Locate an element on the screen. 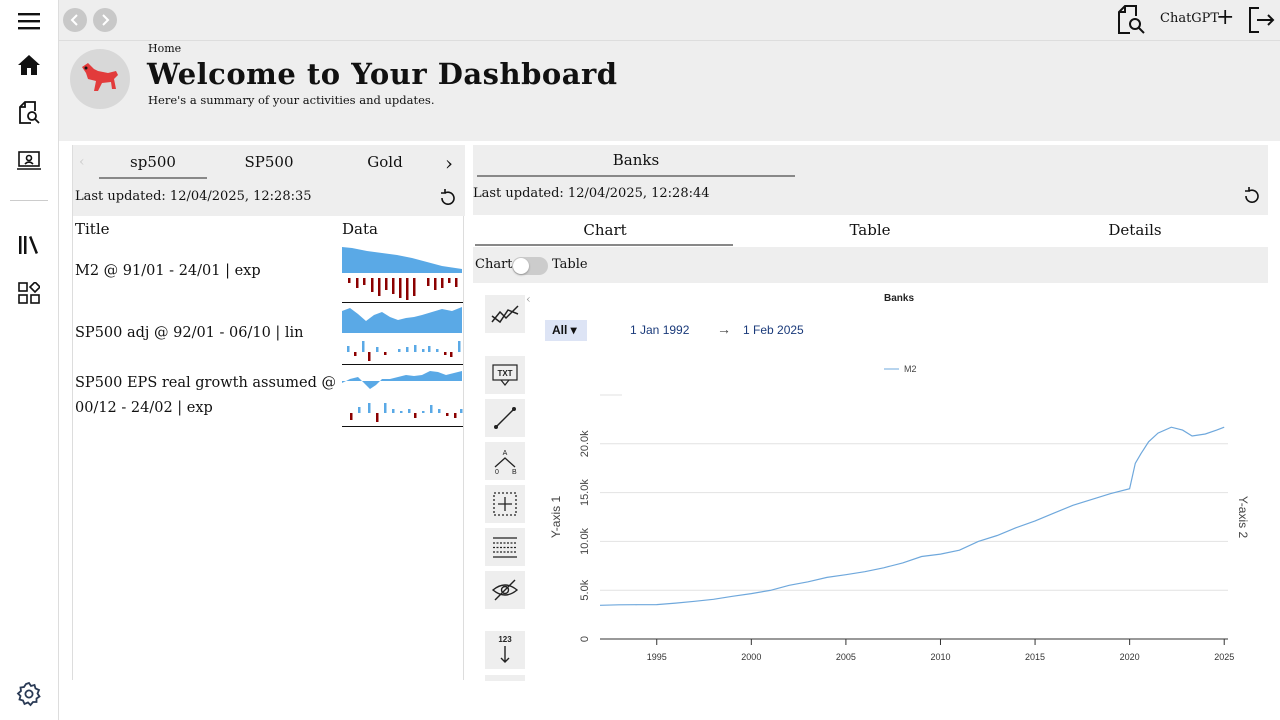  toggle-knob is located at coordinates (521, 266).